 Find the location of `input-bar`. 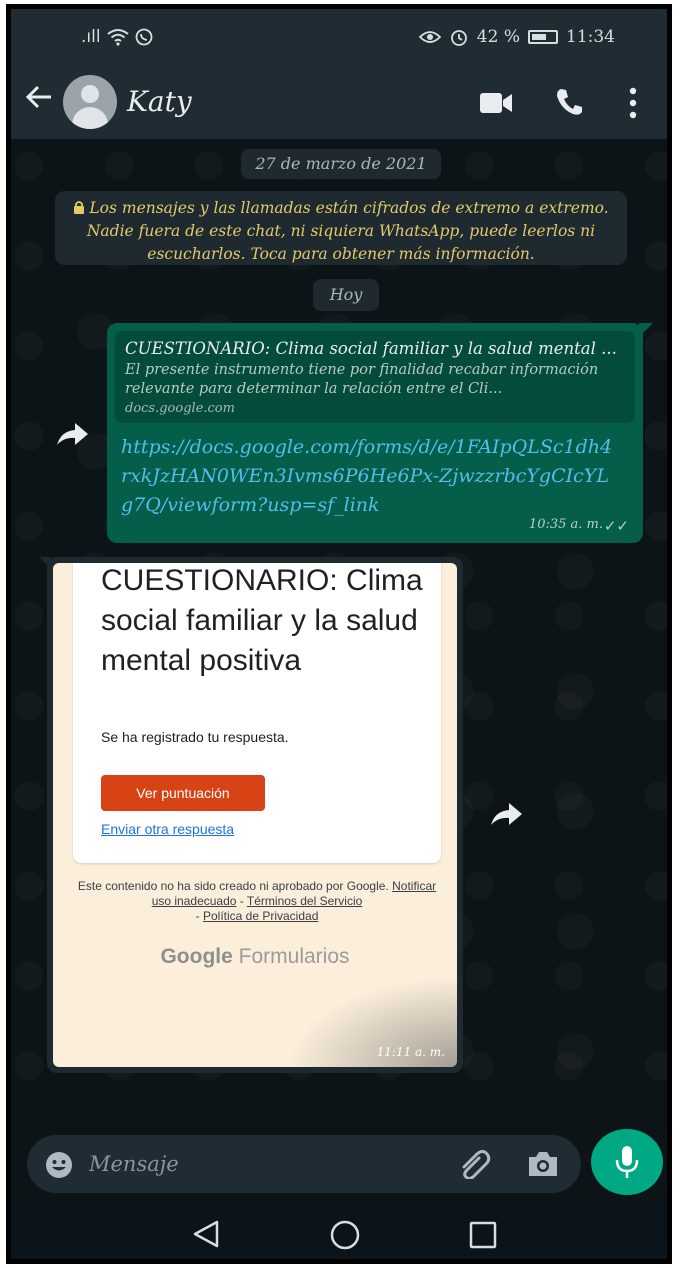

input-bar is located at coordinates (339, 1164).